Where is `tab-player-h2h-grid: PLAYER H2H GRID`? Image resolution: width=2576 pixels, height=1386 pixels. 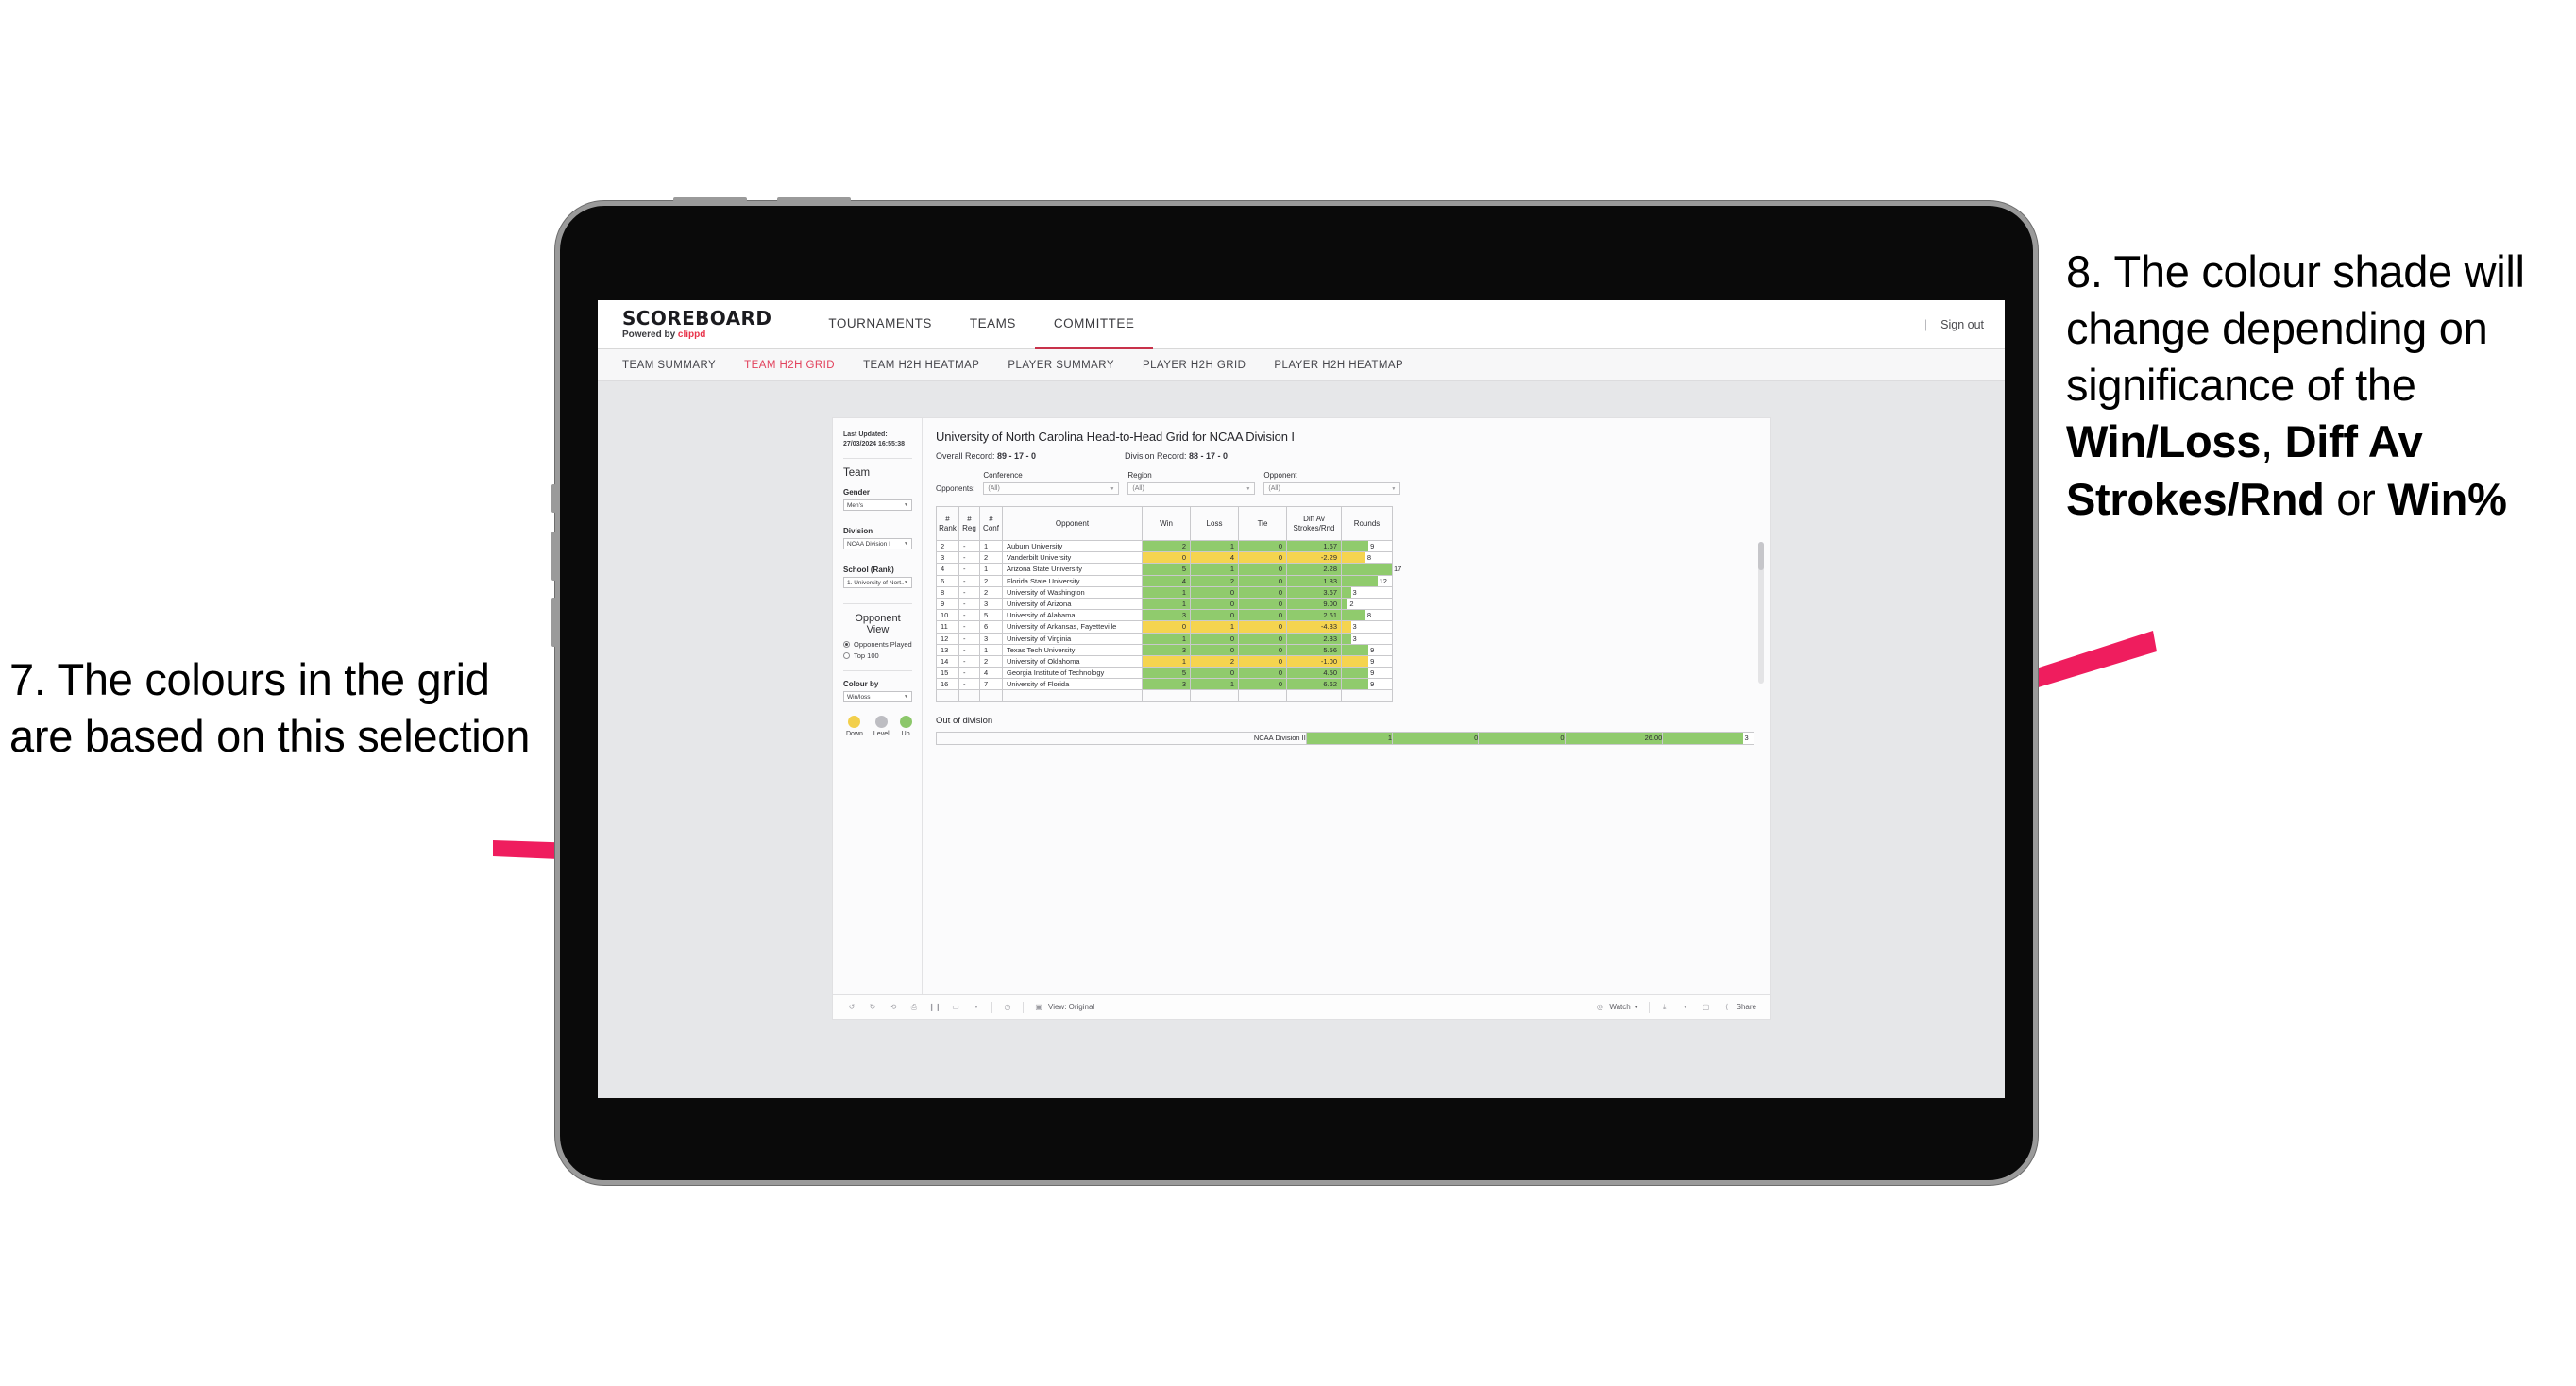
tab-player-h2h-grid: PLAYER H2H GRID is located at coordinates (1194, 365).